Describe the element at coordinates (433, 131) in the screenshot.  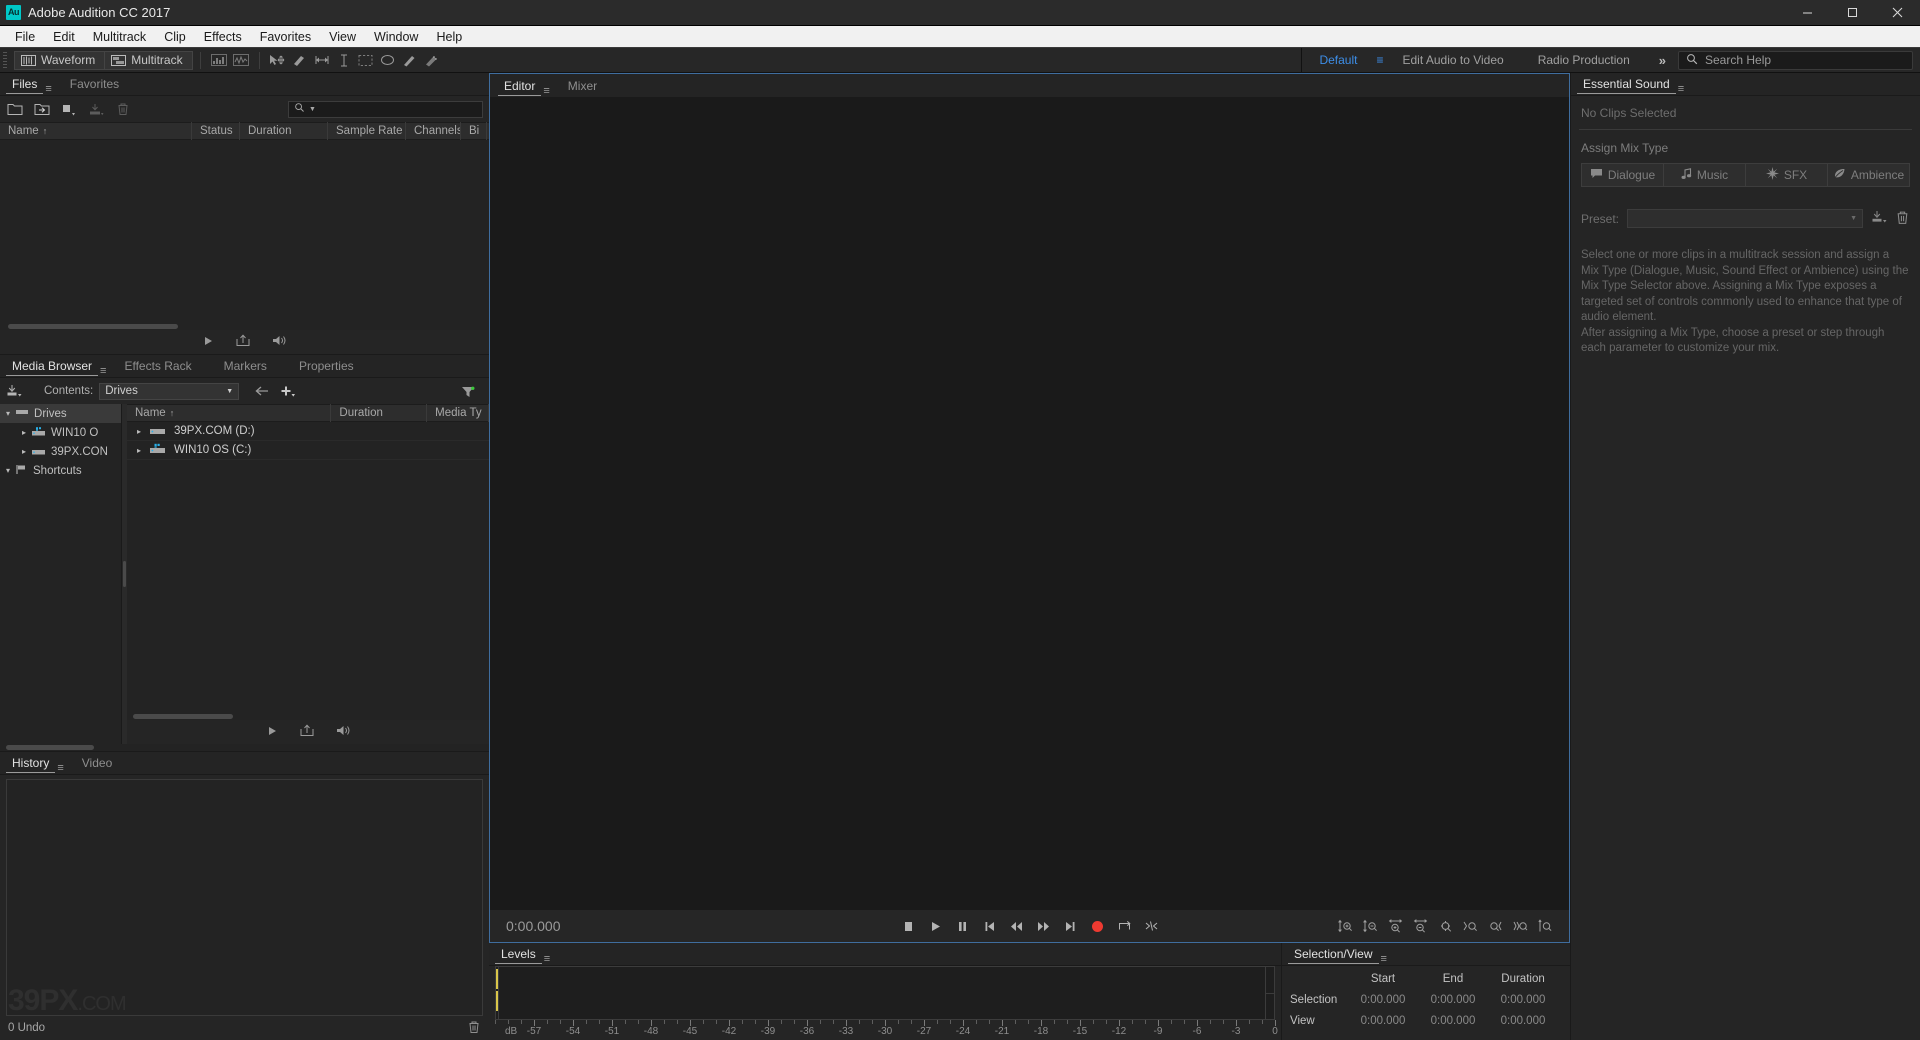
I see `column-channels: Channels` at that location.